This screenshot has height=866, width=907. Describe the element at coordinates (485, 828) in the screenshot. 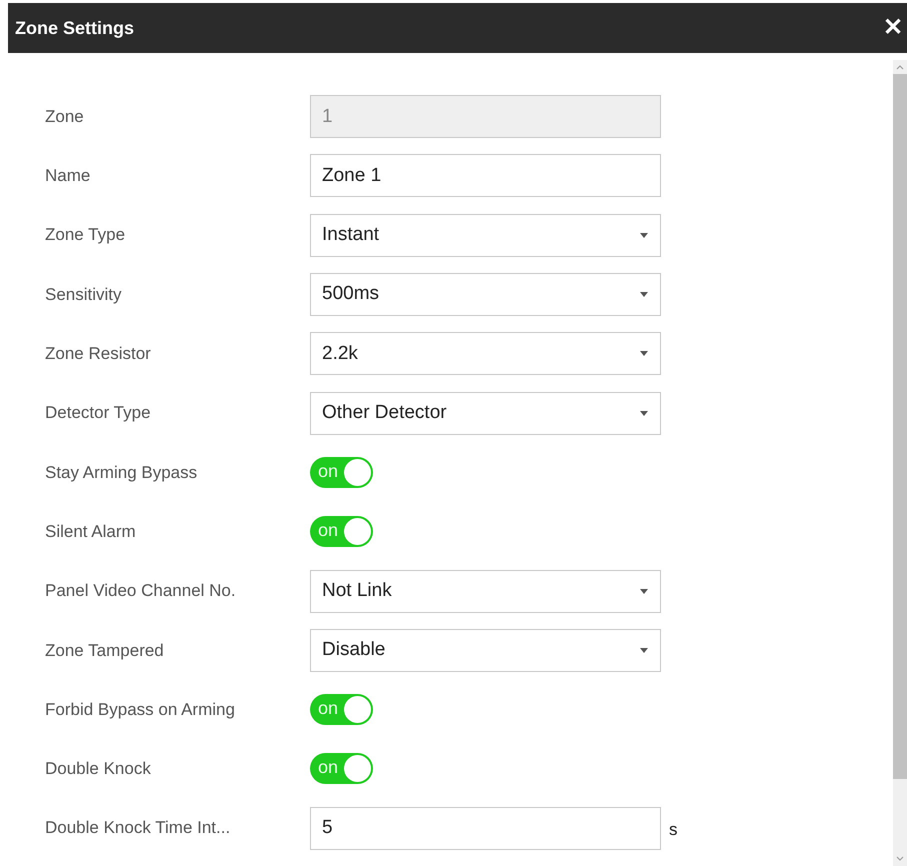

I see `text-field: 5` at that location.